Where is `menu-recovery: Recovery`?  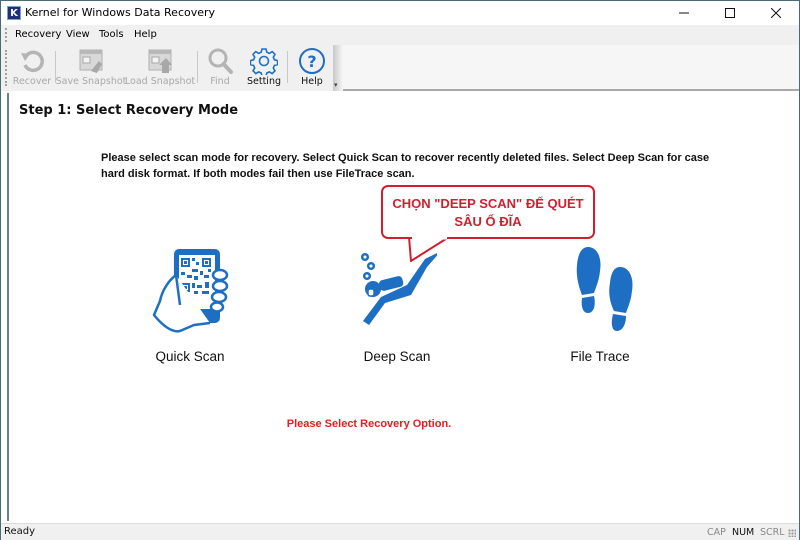
menu-recovery: Recovery is located at coordinates (38, 34).